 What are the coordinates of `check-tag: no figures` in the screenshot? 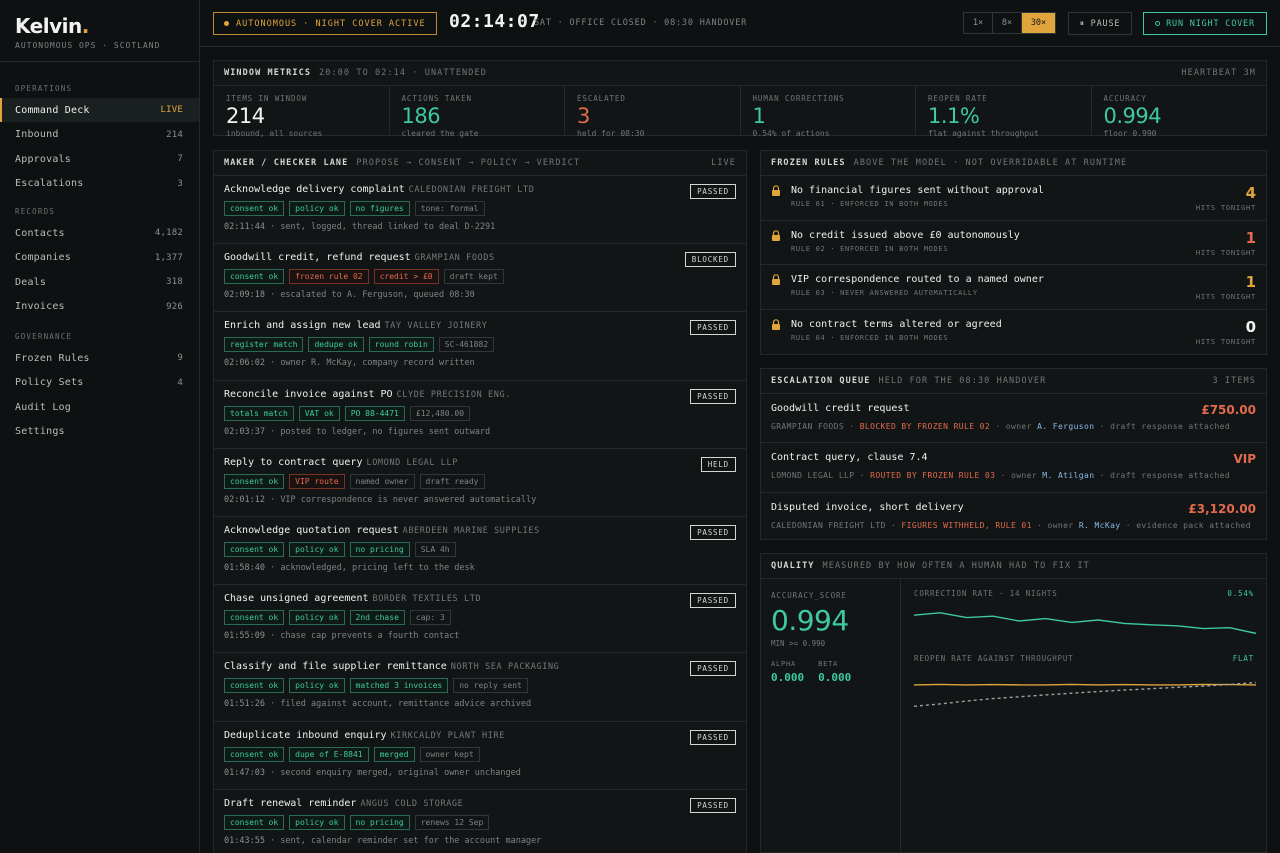 It's located at (379, 208).